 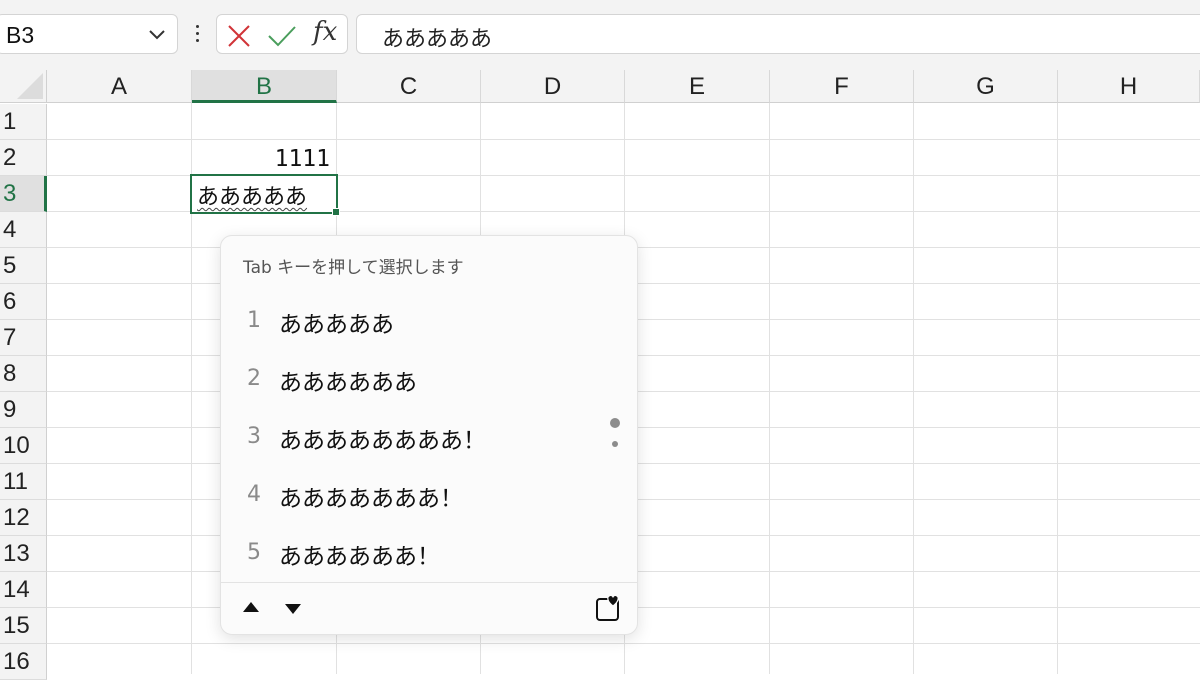 I want to click on arrow-up-icon, so click(x=251, y=607).